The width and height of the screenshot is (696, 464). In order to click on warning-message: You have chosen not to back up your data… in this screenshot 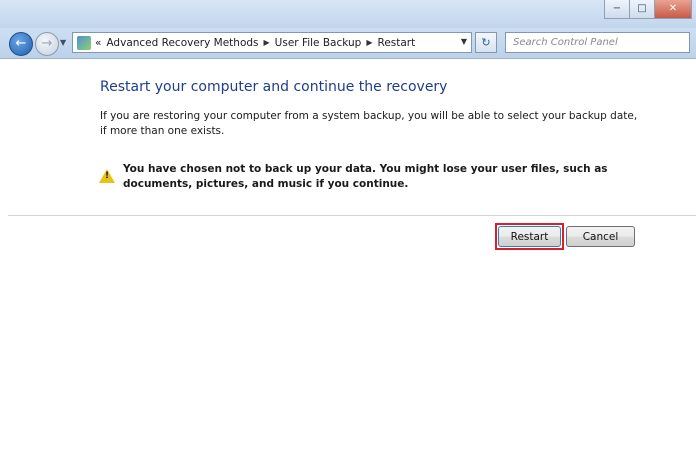, I will do `click(365, 176)`.